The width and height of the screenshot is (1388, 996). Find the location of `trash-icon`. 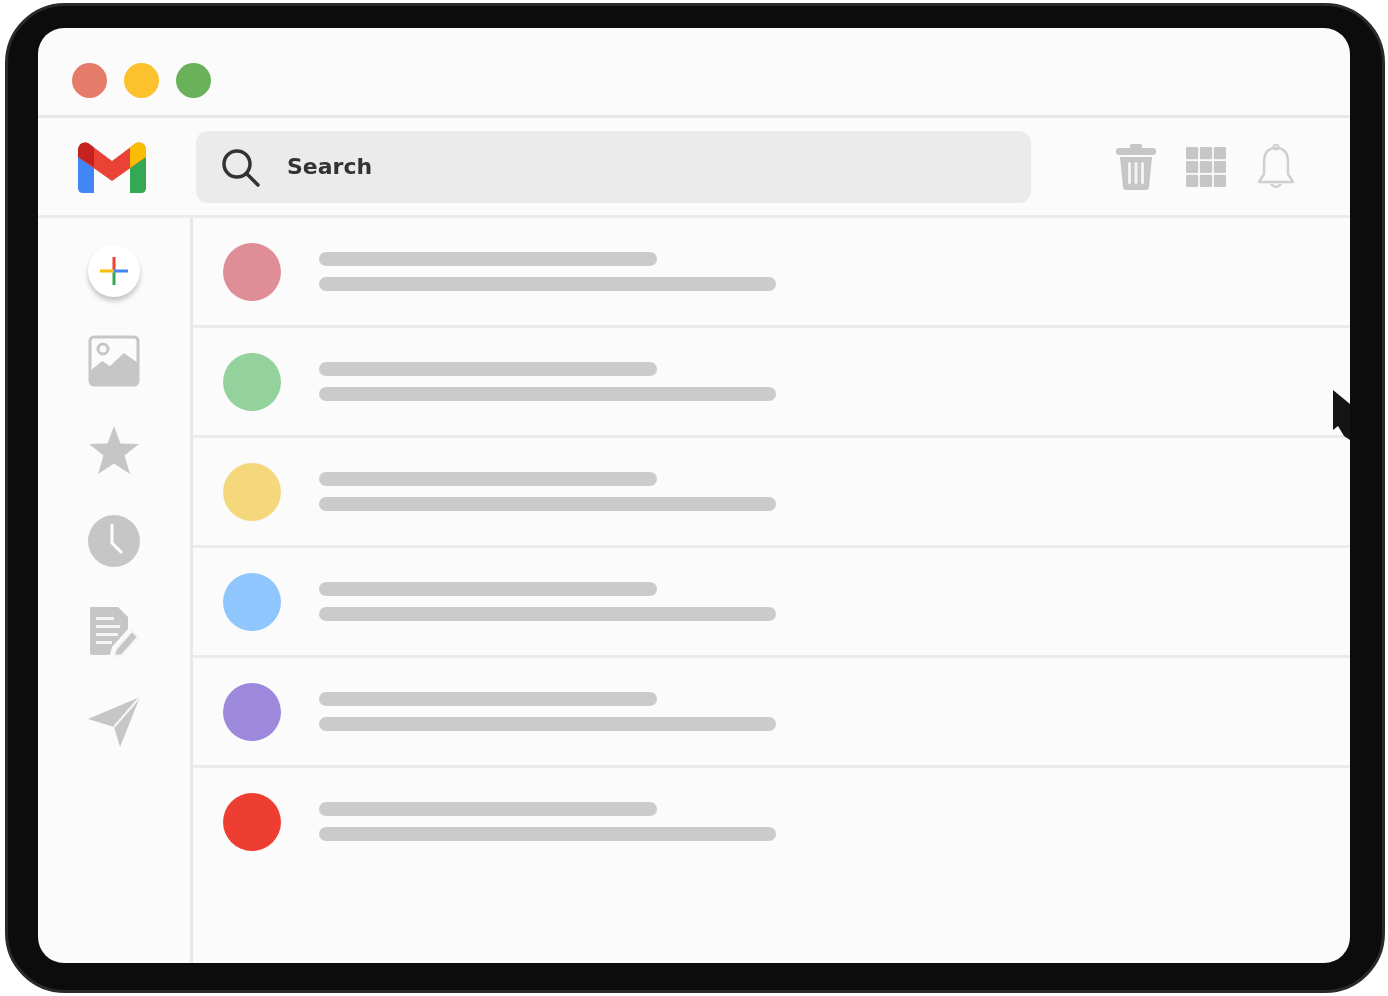

trash-icon is located at coordinates (1136, 166).